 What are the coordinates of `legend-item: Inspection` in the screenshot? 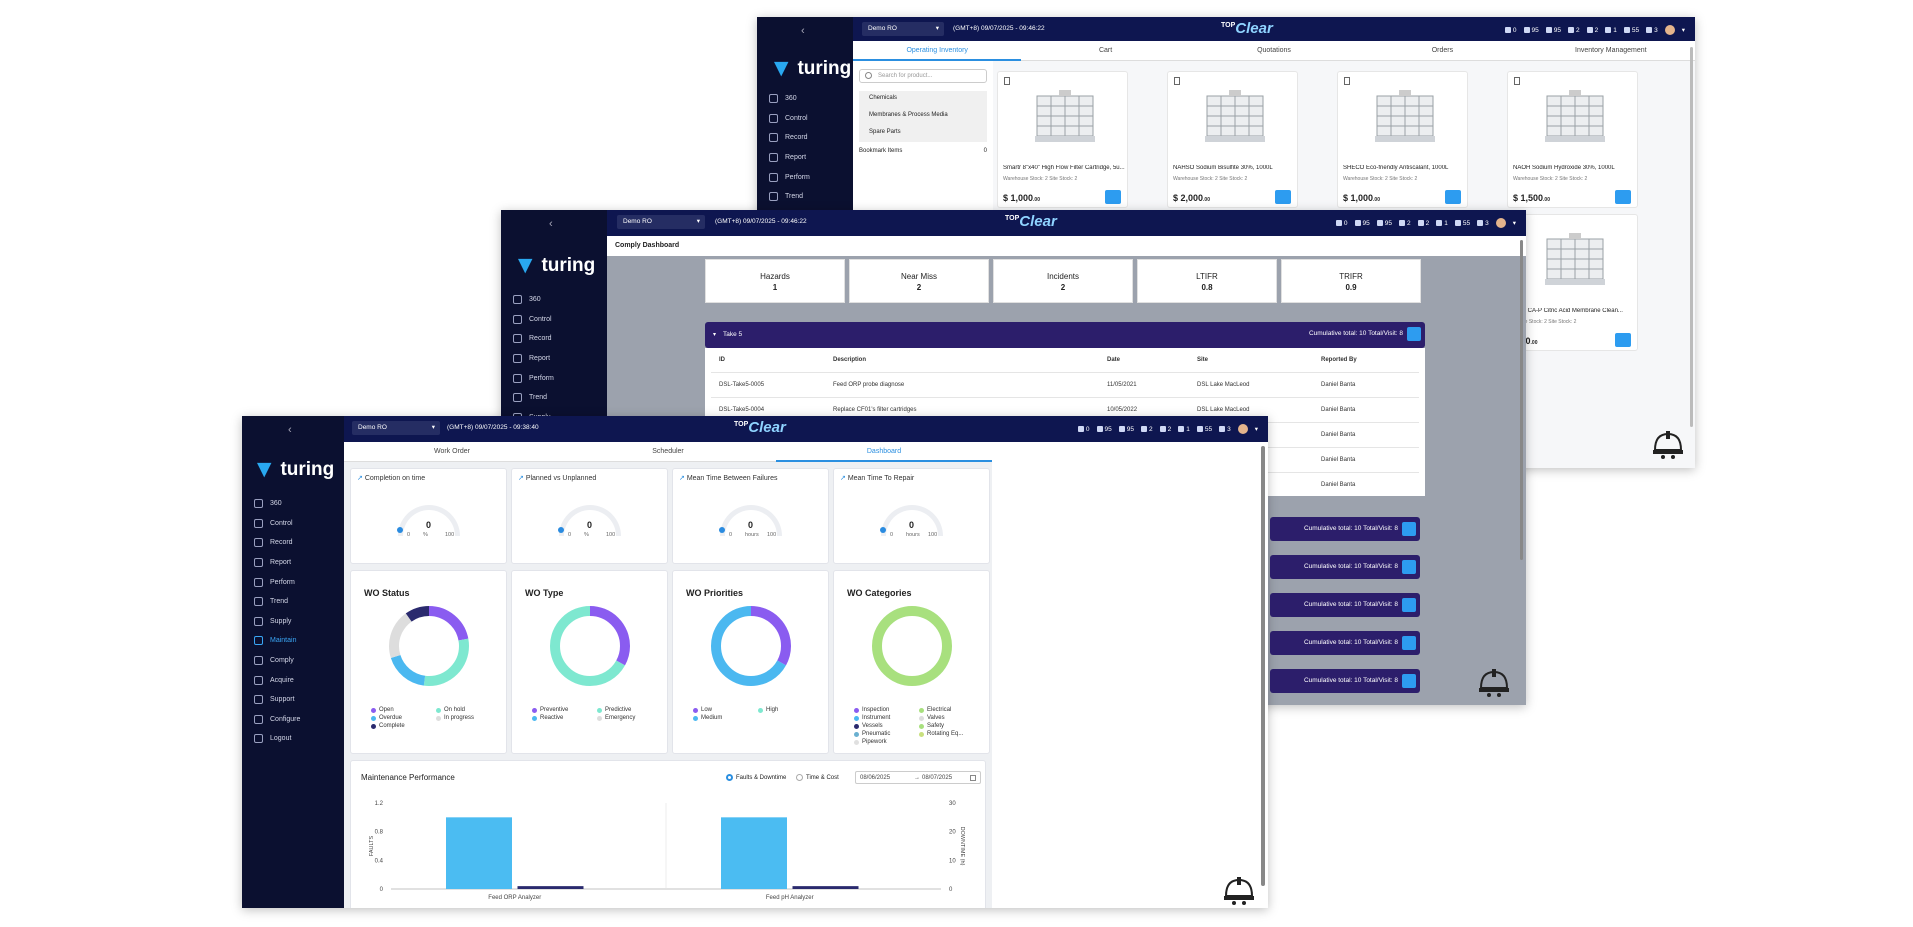 It's located at (884, 710).